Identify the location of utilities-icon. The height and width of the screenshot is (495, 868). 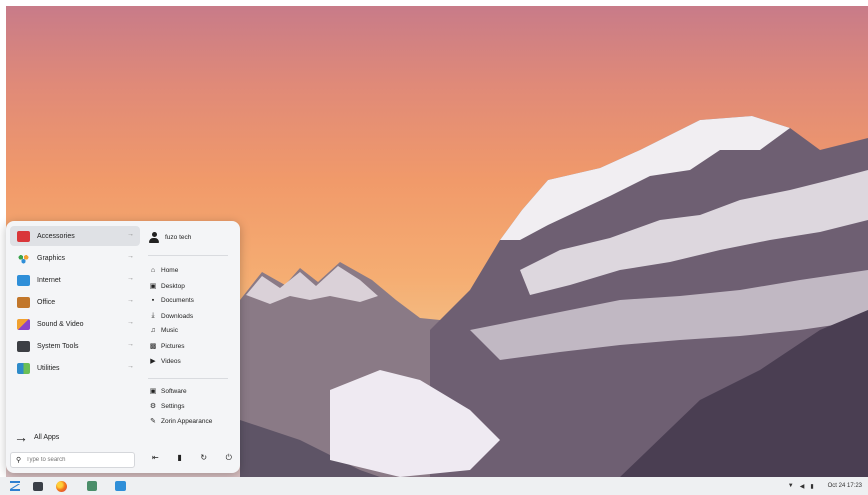
(23, 368).